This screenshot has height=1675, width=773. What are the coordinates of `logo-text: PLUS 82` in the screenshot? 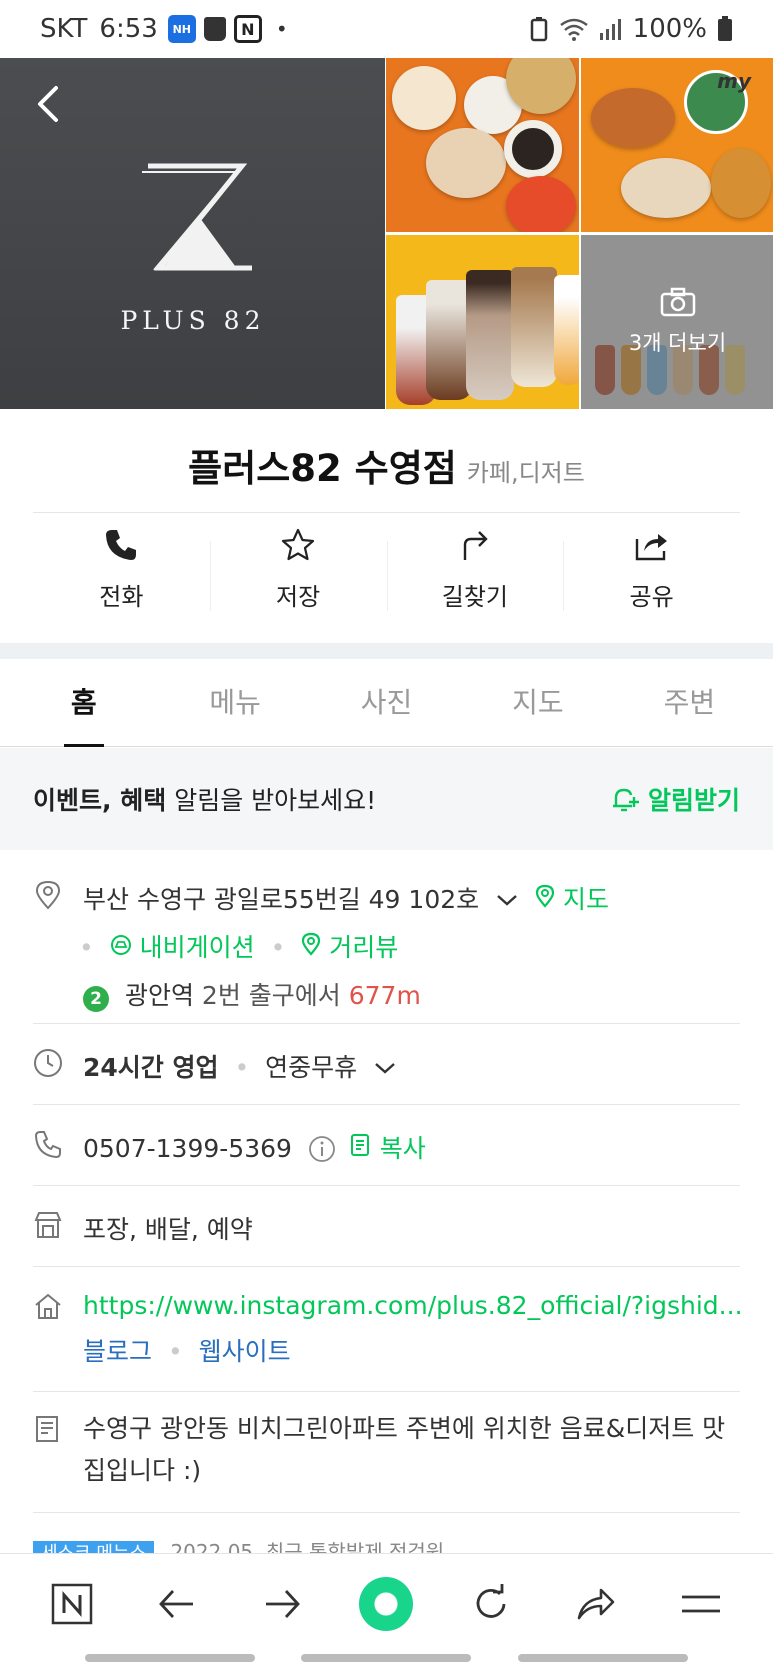 It's located at (193, 320).